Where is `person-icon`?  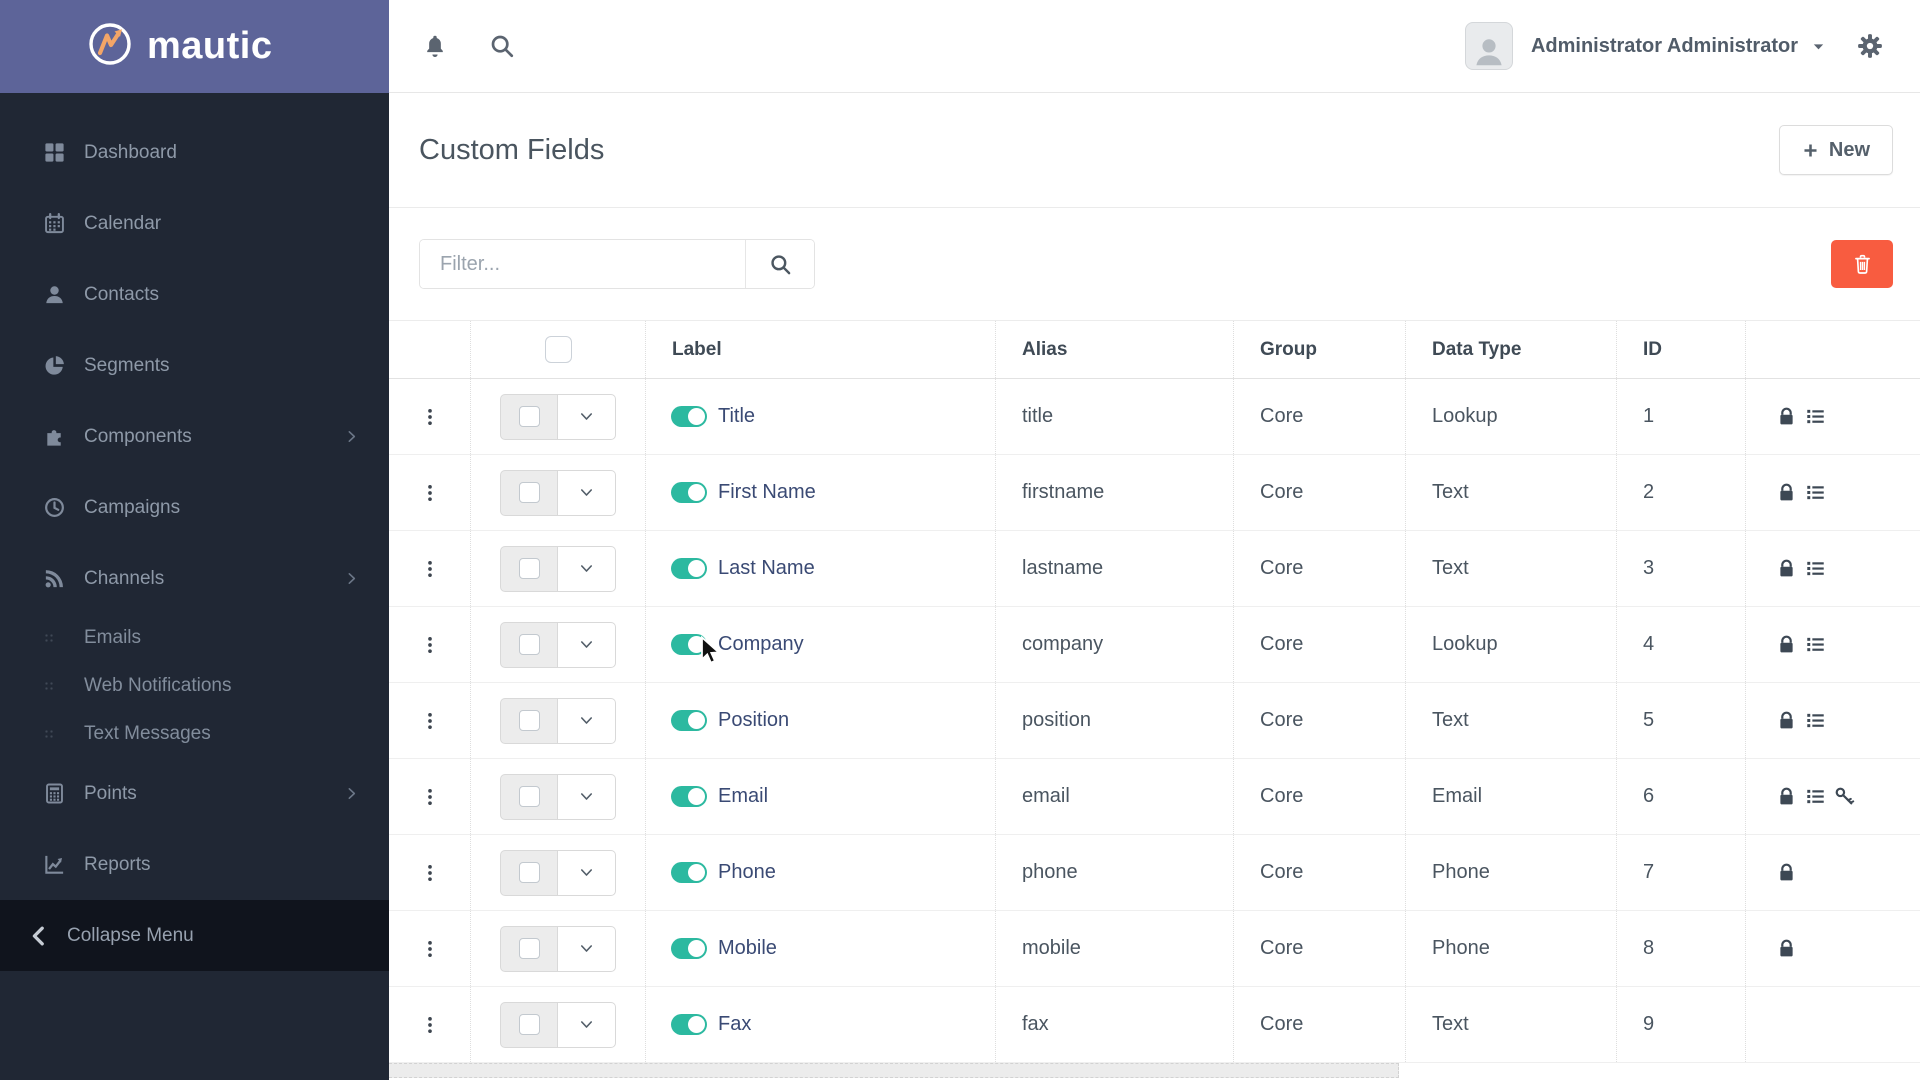 person-icon is located at coordinates (1489, 51).